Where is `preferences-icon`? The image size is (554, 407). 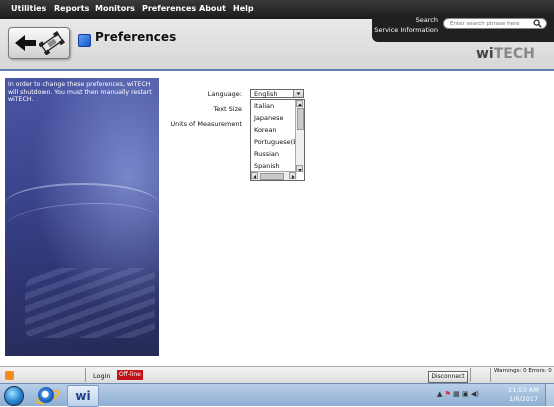
preferences-icon is located at coordinates (84, 40).